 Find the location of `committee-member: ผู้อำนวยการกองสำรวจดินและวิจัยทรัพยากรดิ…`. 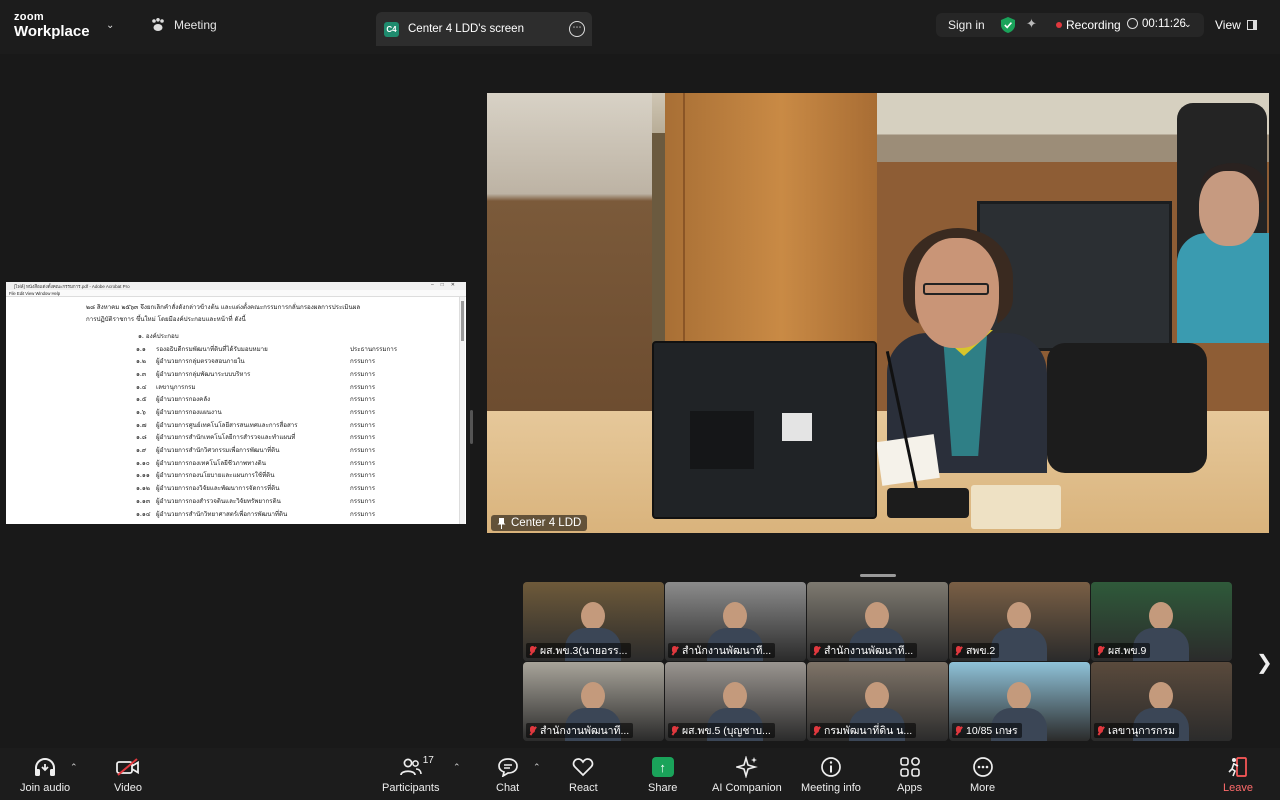

committee-member: ผู้อำนวยการกองสำรวจดินและวิจัยทรัพยากรดิ… is located at coordinates (218, 501).